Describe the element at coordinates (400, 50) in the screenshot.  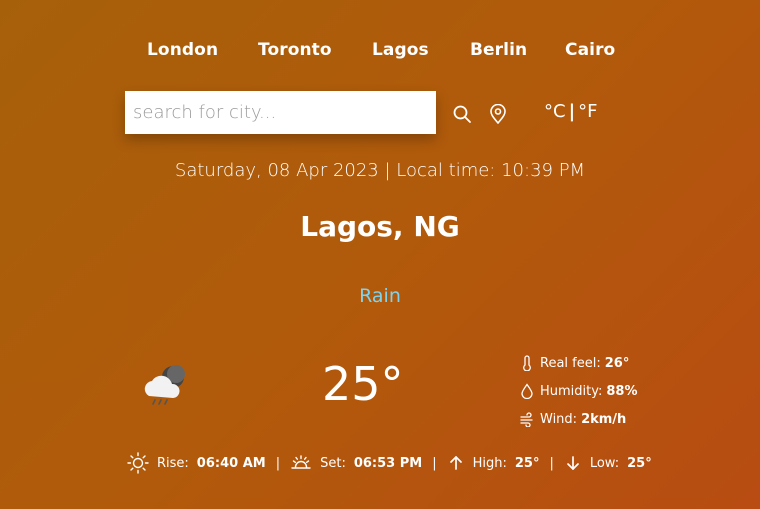
I see `city-button-lagos: Lagos` at that location.